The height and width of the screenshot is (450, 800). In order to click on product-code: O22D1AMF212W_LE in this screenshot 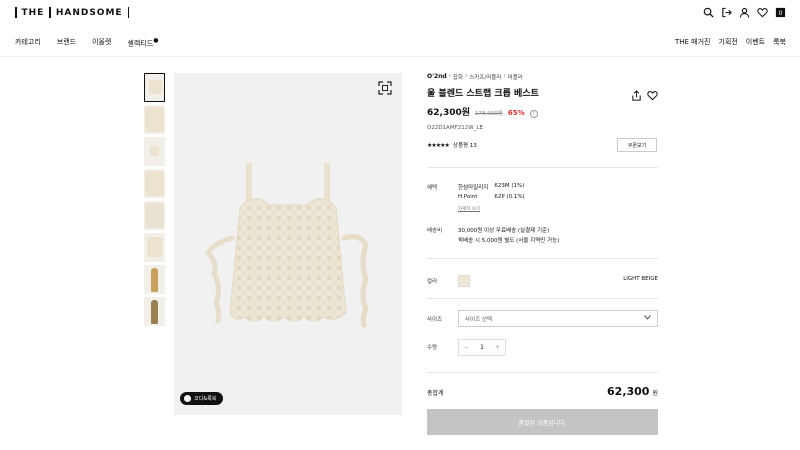, I will do `click(455, 128)`.